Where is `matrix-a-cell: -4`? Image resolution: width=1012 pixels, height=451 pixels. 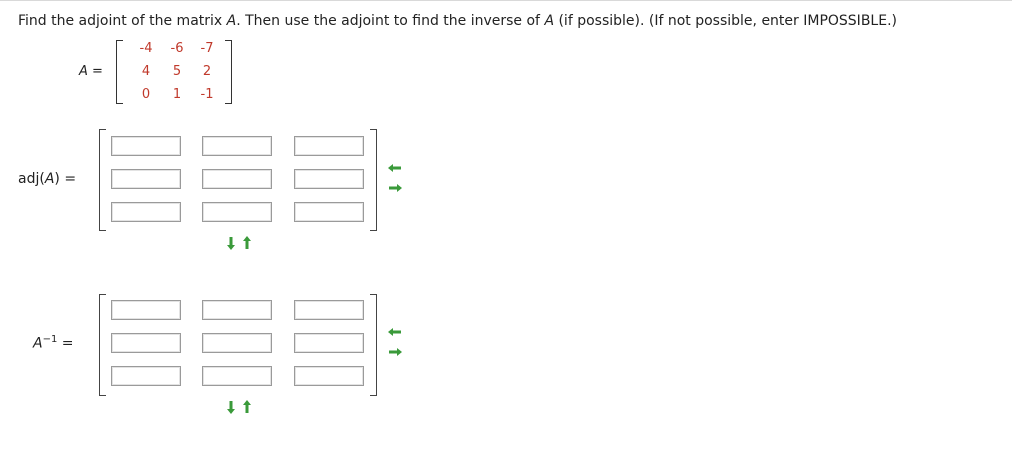
matrix-a-cell: -4 is located at coordinates (146, 48).